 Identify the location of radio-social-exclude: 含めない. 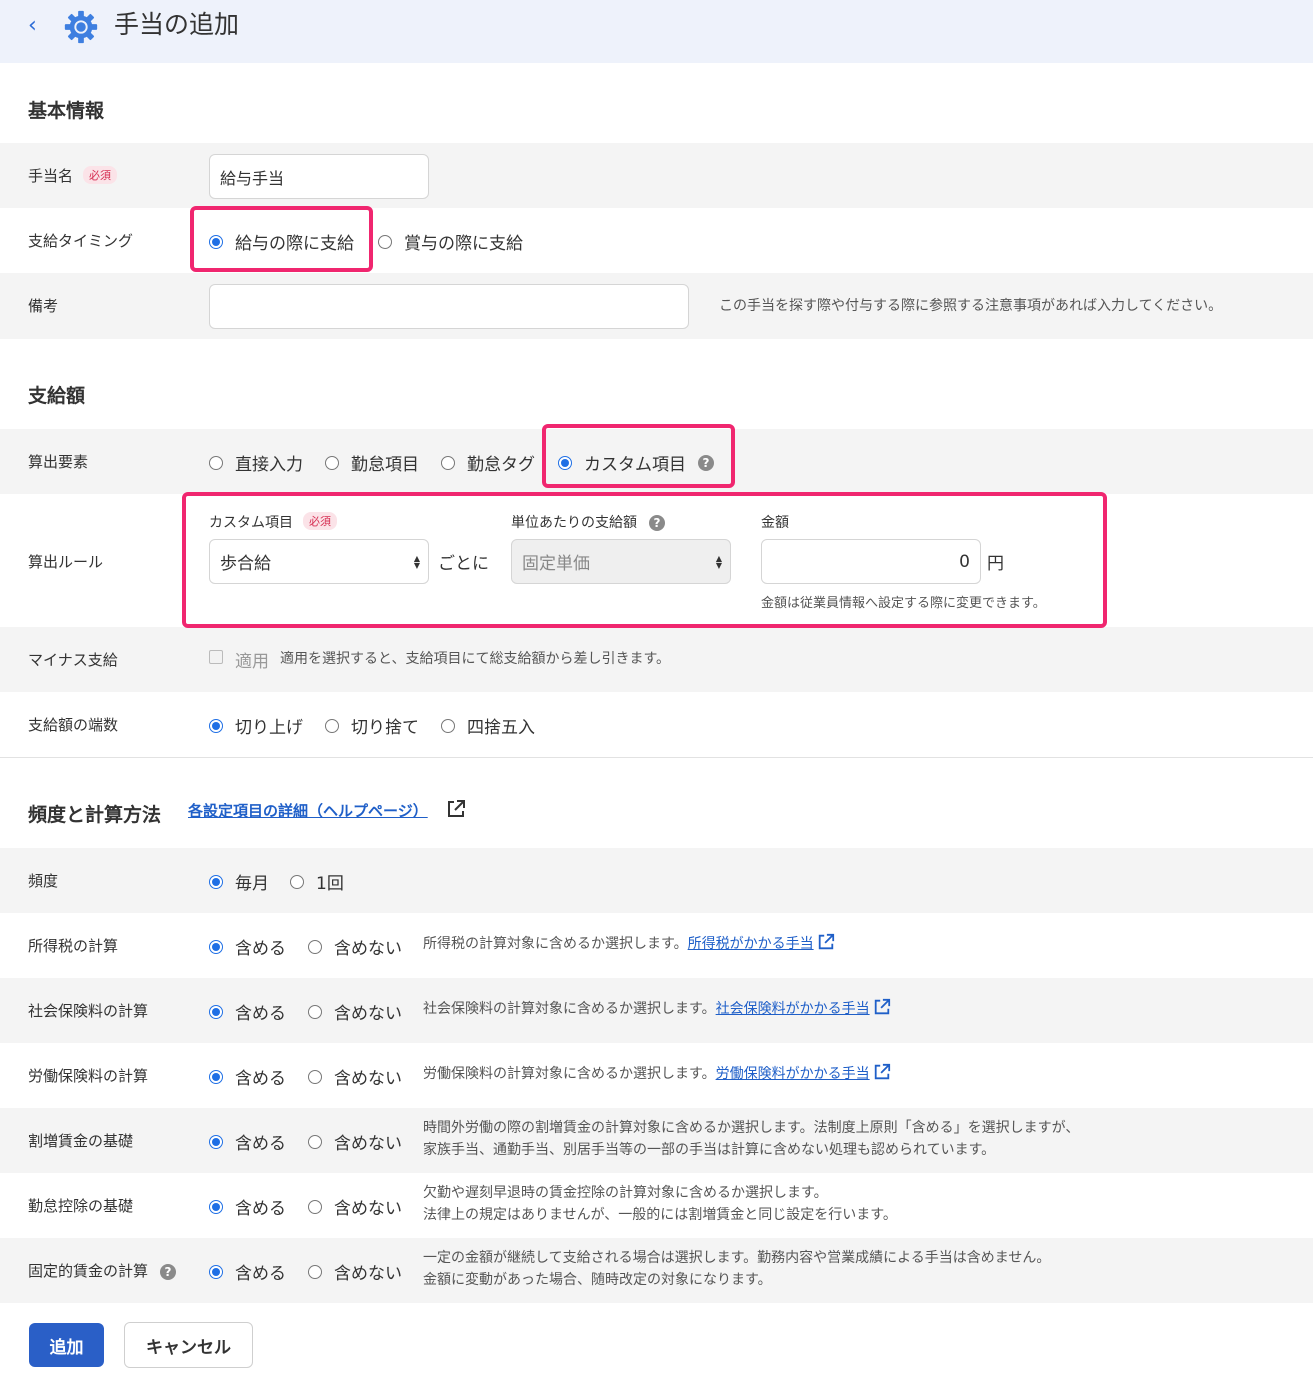
(355, 1011).